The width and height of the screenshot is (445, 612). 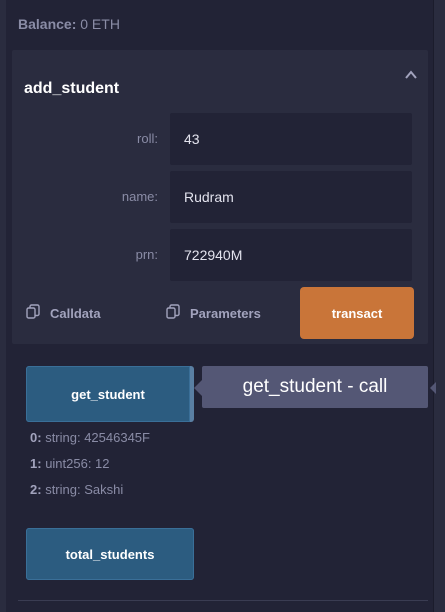 I want to click on total-students-button: total_students, so click(x=110, y=554).